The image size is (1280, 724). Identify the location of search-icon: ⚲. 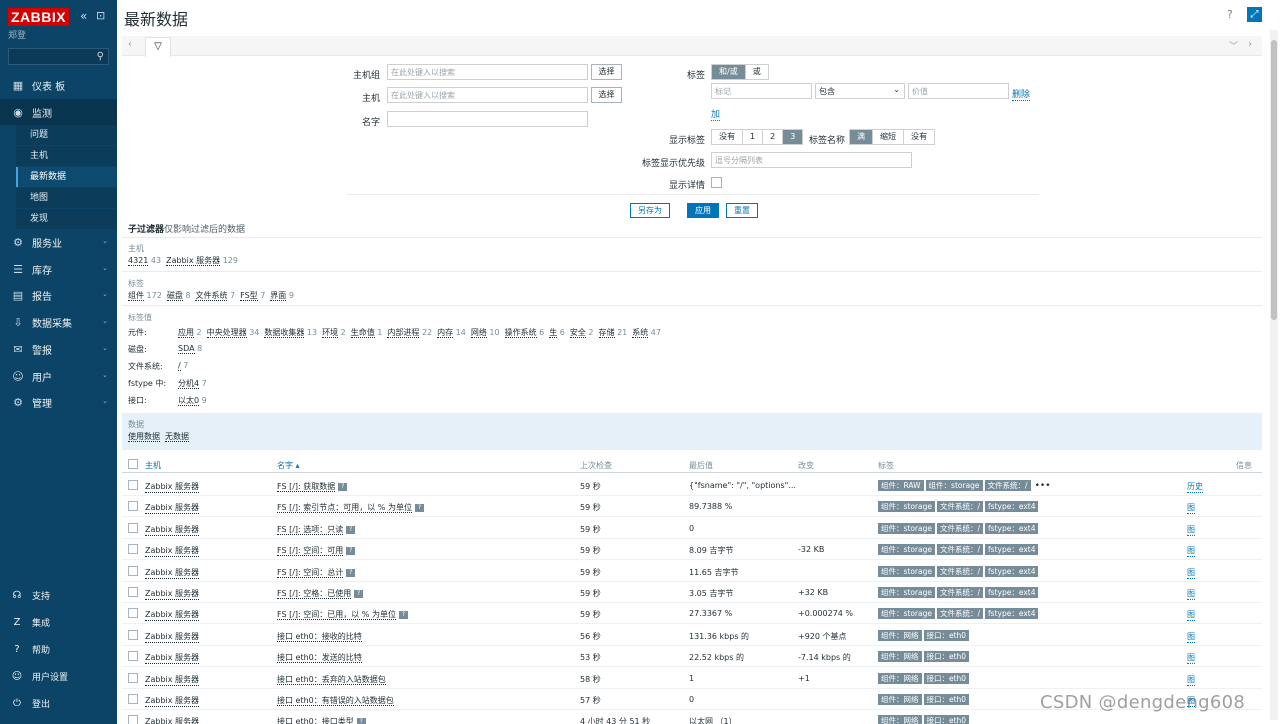
(100, 56).